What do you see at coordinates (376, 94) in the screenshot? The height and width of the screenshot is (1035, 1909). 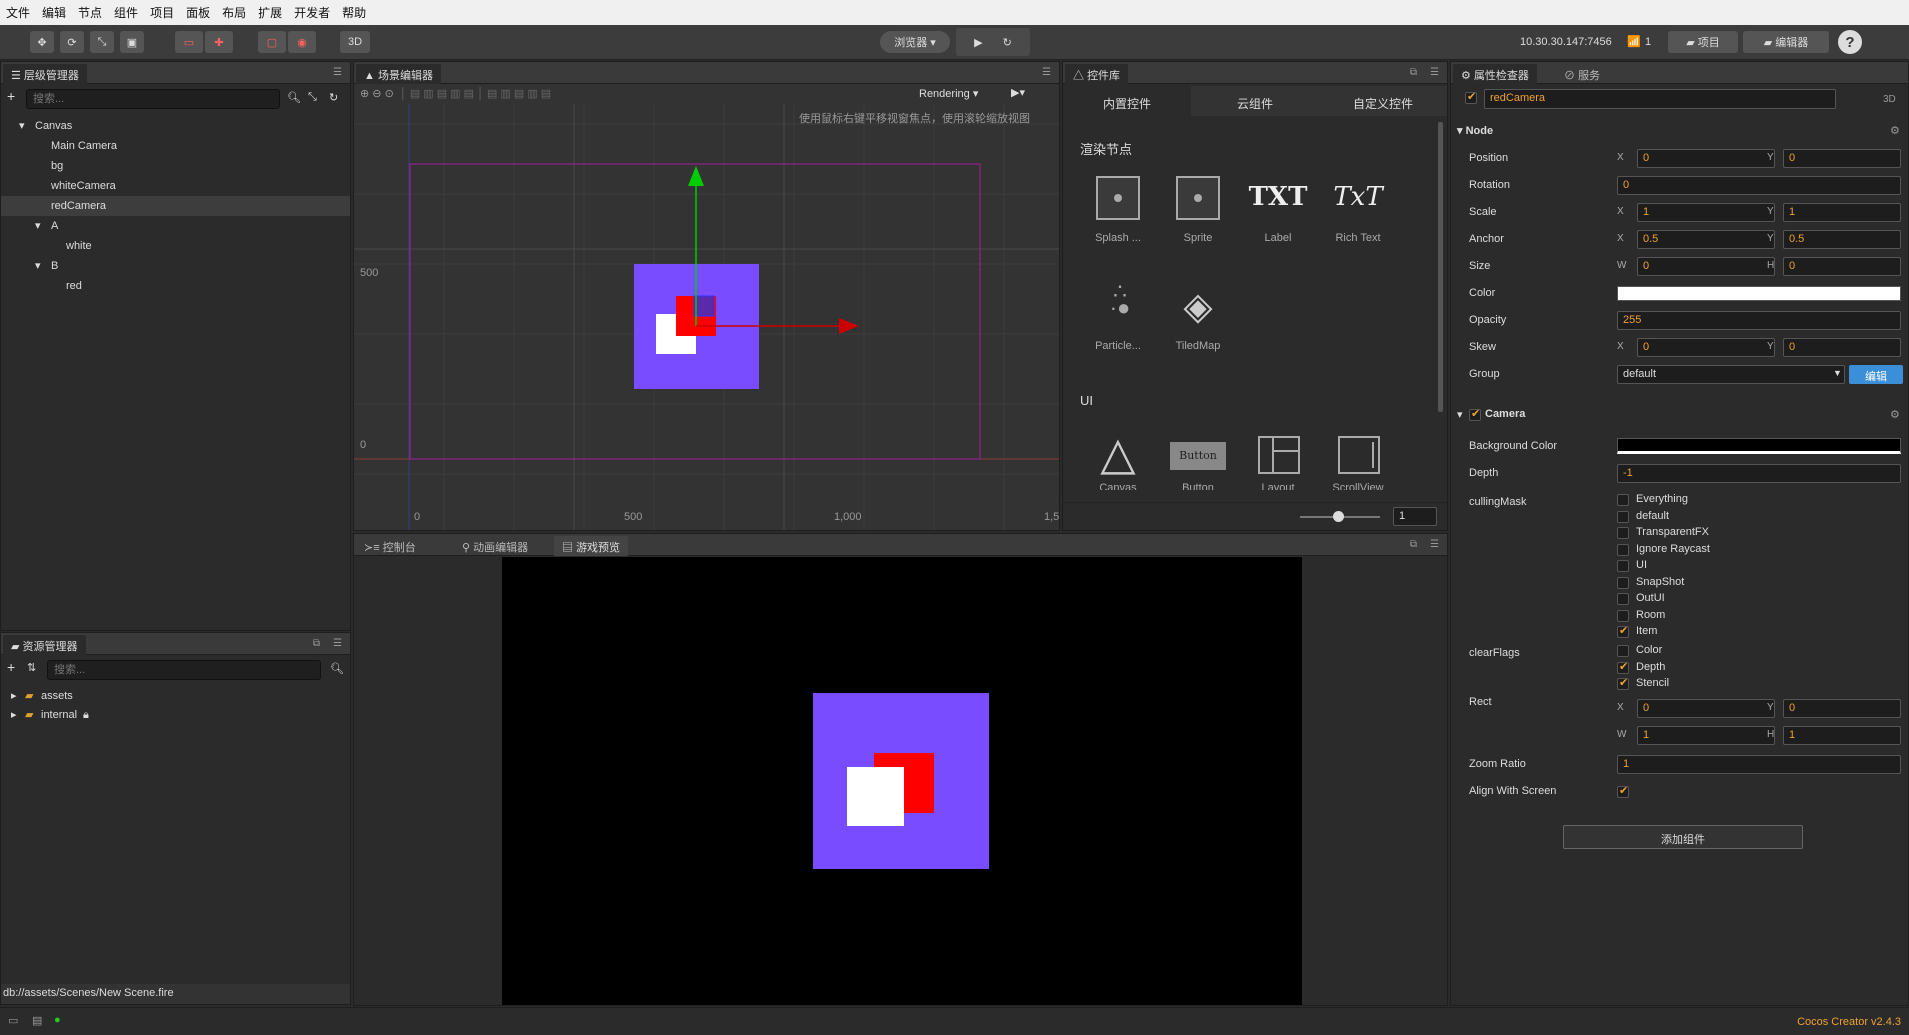 I see `zoom-out-icon: ⊖` at bounding box center [376, 94].